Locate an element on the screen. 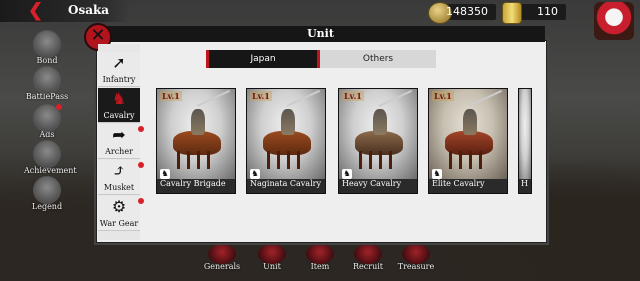 The height and width of the screenshot is (281, 640). unit-card-cavalry-brigade: Lv.1 ♞ Cavalry Brigade is located at coordinates (196, 141).